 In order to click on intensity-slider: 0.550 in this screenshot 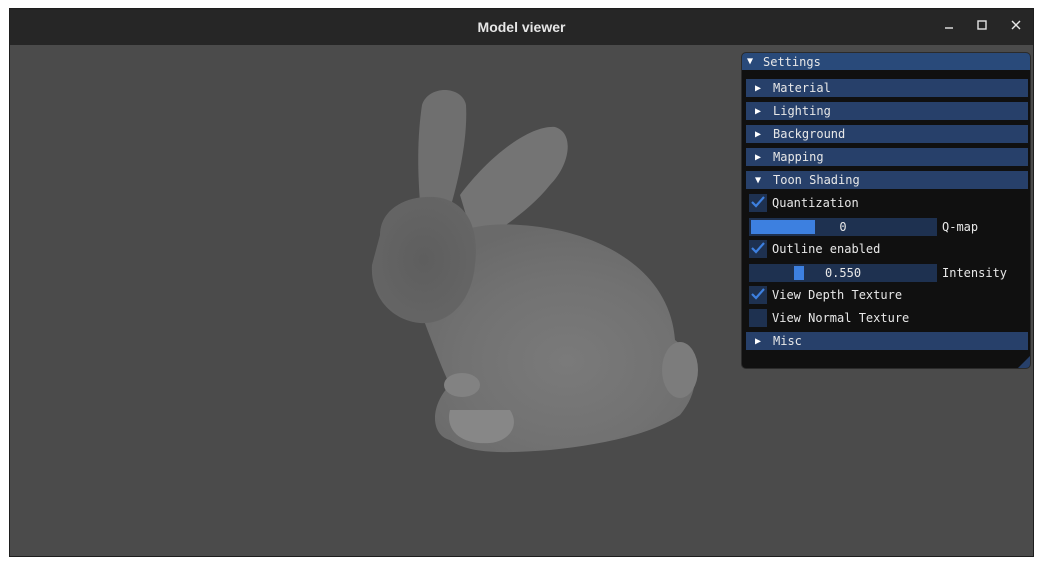, I will do `click(843, 273)`.